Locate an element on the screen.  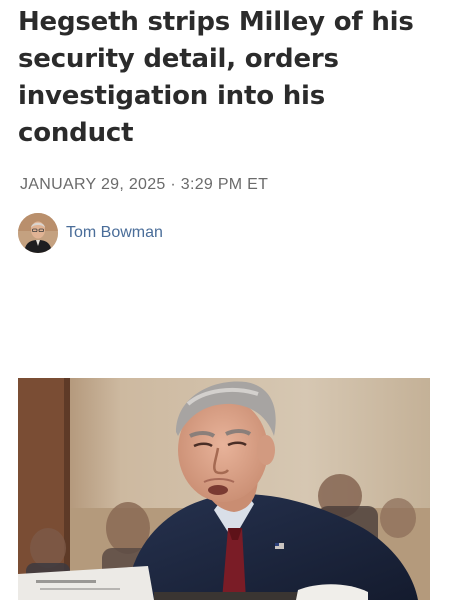
author-byline: Tom Bowman is located at coordinates (90, 233).